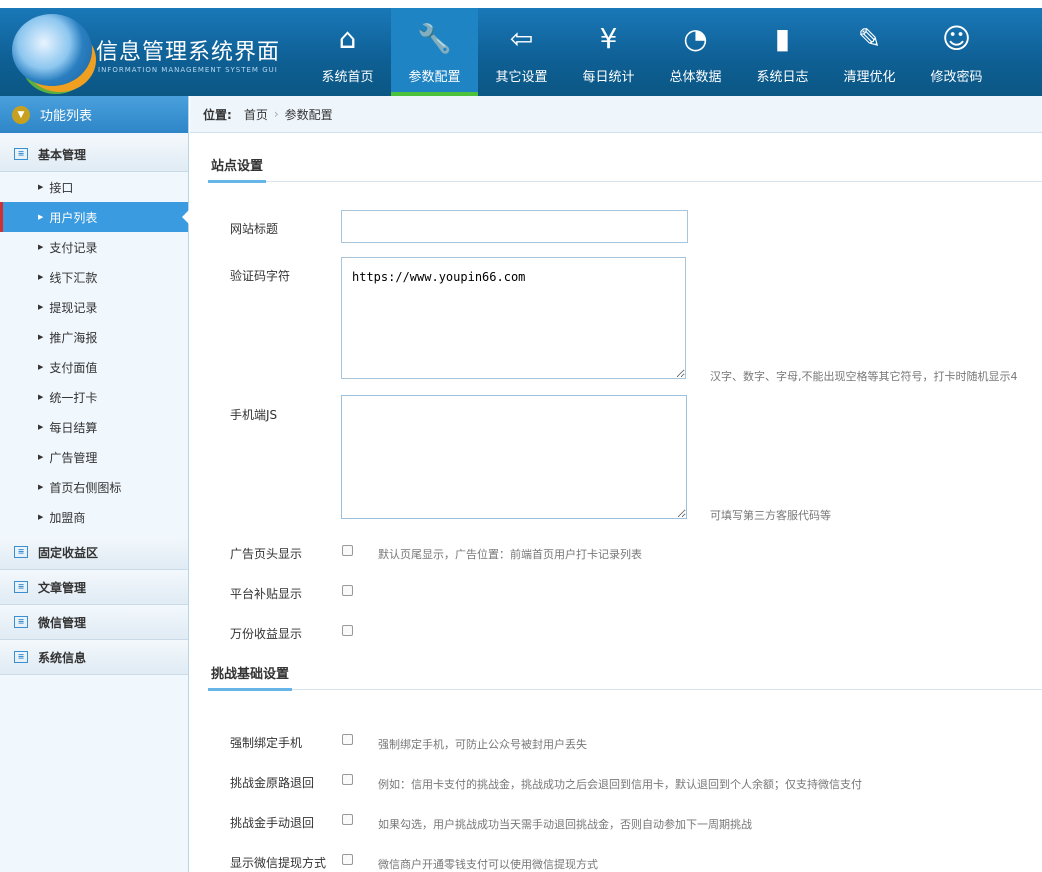  I want to click on mobile-js-hint: 可填写第三方客服代码等, so click(770, 515).